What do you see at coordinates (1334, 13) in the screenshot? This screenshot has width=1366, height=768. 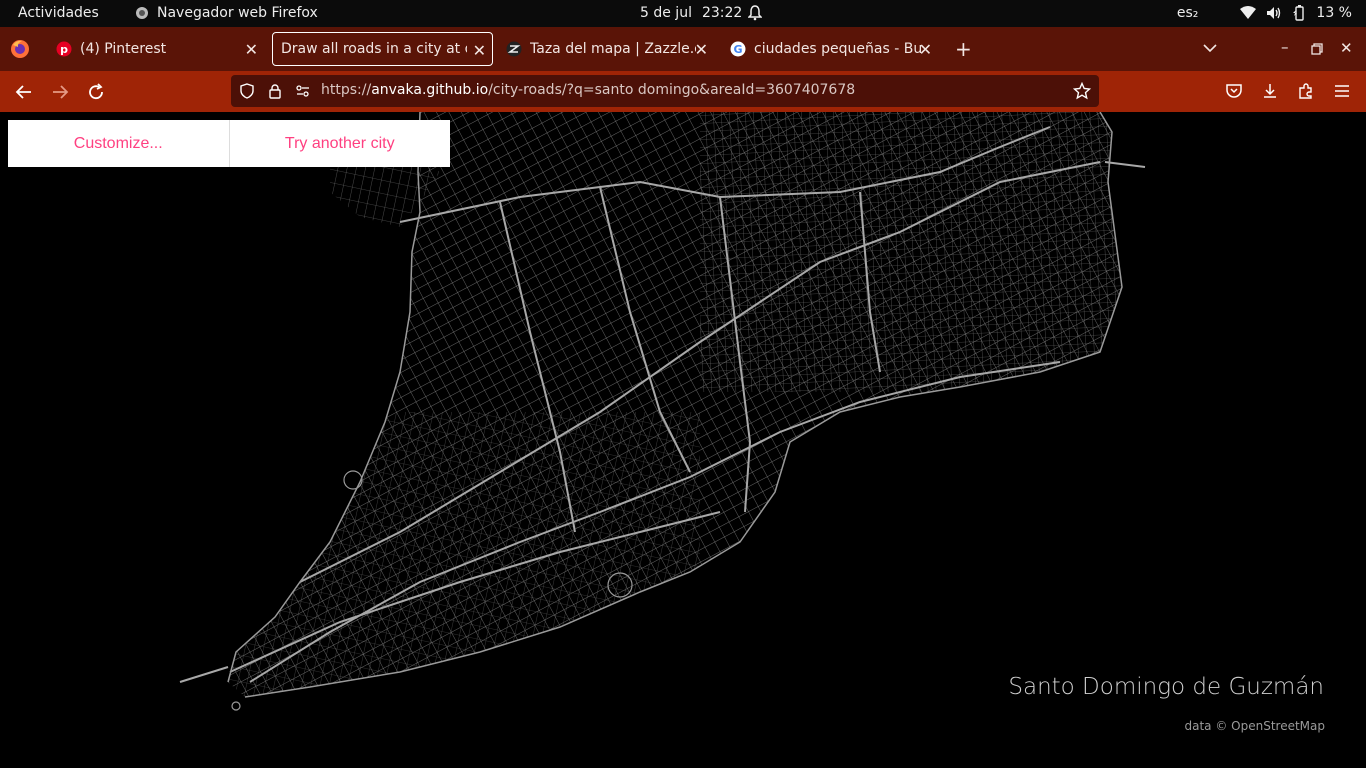 I see `battery-percent: 13 %` at bounding box center [1334, 13].